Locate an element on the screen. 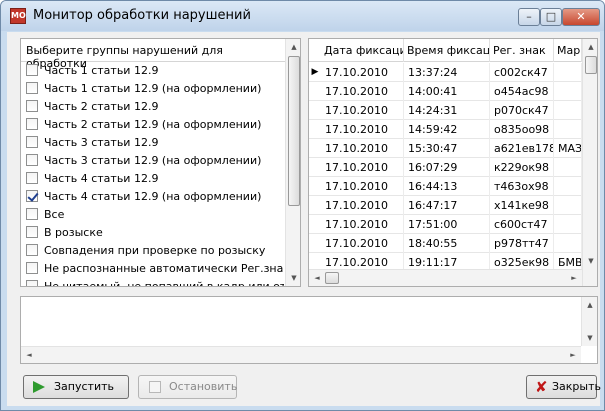  checklist-item: Все is located at coordinates (155, 217).